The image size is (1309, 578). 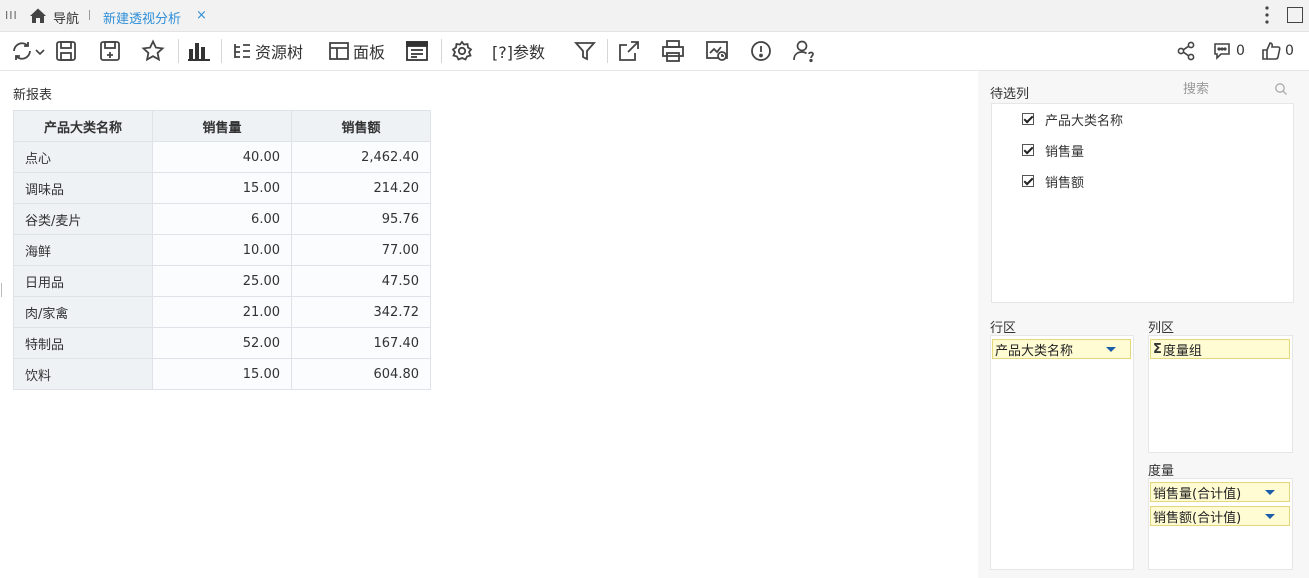 I want to click on user-help-button, so click(x=805, y=51).